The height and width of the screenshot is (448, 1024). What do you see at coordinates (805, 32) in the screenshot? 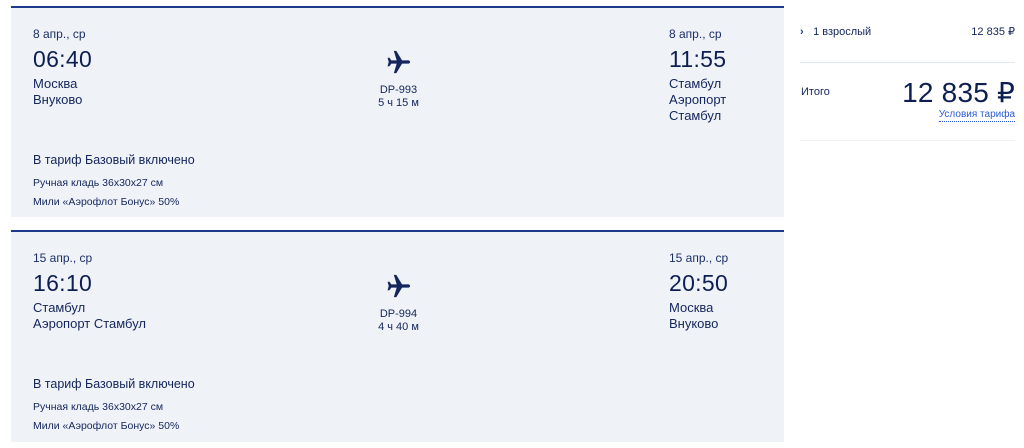
I see `chevron-right-icon: ›` at bounding box center [805, 32].